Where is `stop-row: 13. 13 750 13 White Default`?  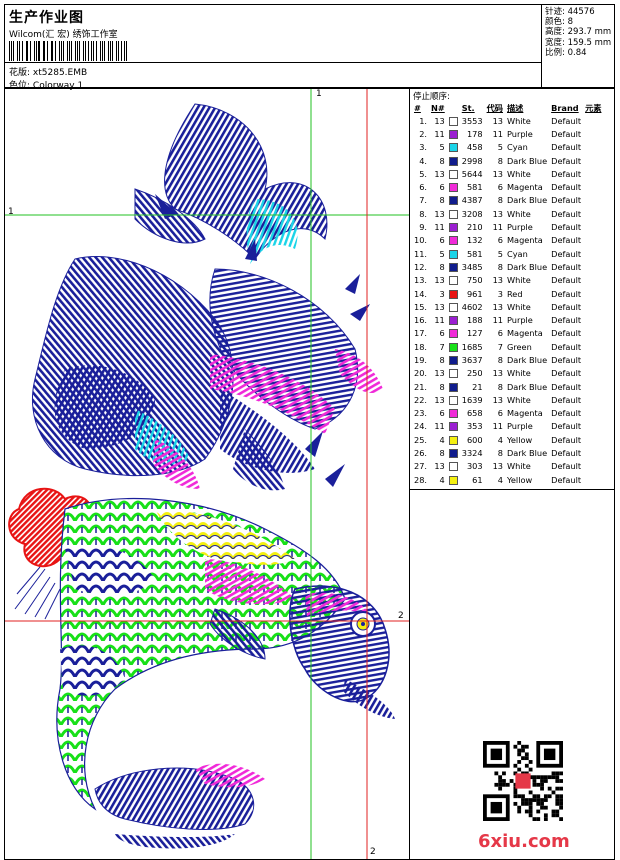 stop-row: 13. 13 750 13 White Default is located at coordinates (507, 280).